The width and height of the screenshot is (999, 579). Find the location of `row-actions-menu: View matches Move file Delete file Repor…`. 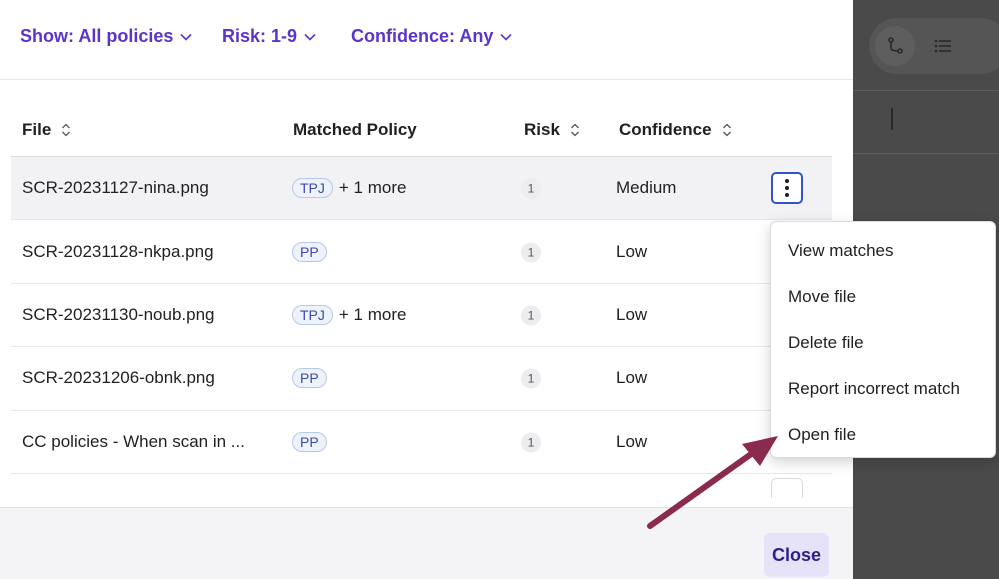

row-actions-menu: View matches Move file Delete file Repor… is located at coordinates (883, 339).